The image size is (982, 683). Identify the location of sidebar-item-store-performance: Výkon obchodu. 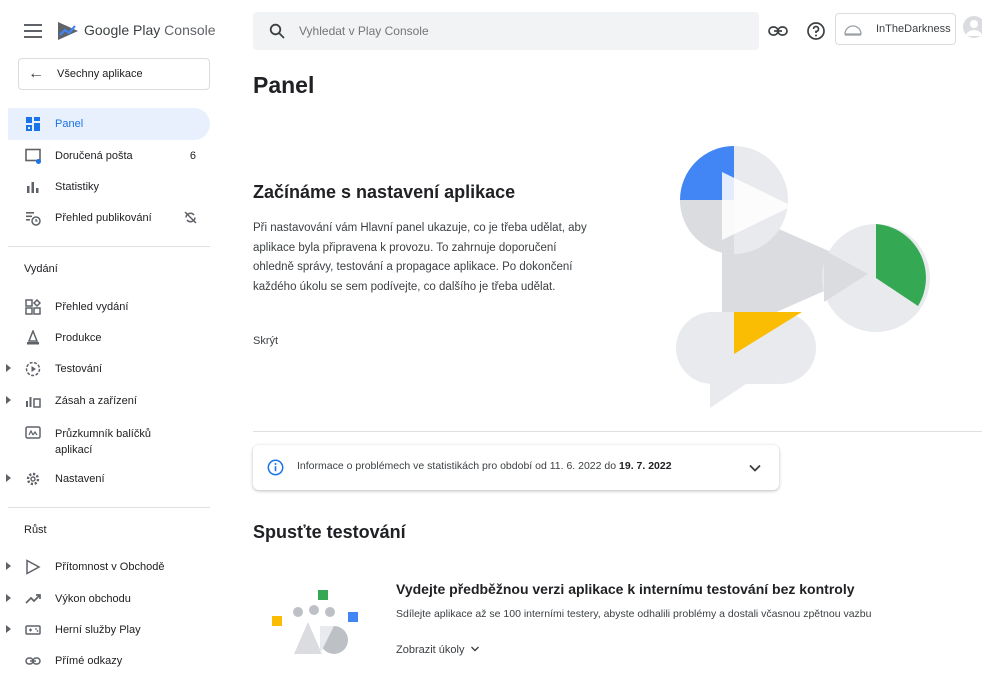
(108, 599).